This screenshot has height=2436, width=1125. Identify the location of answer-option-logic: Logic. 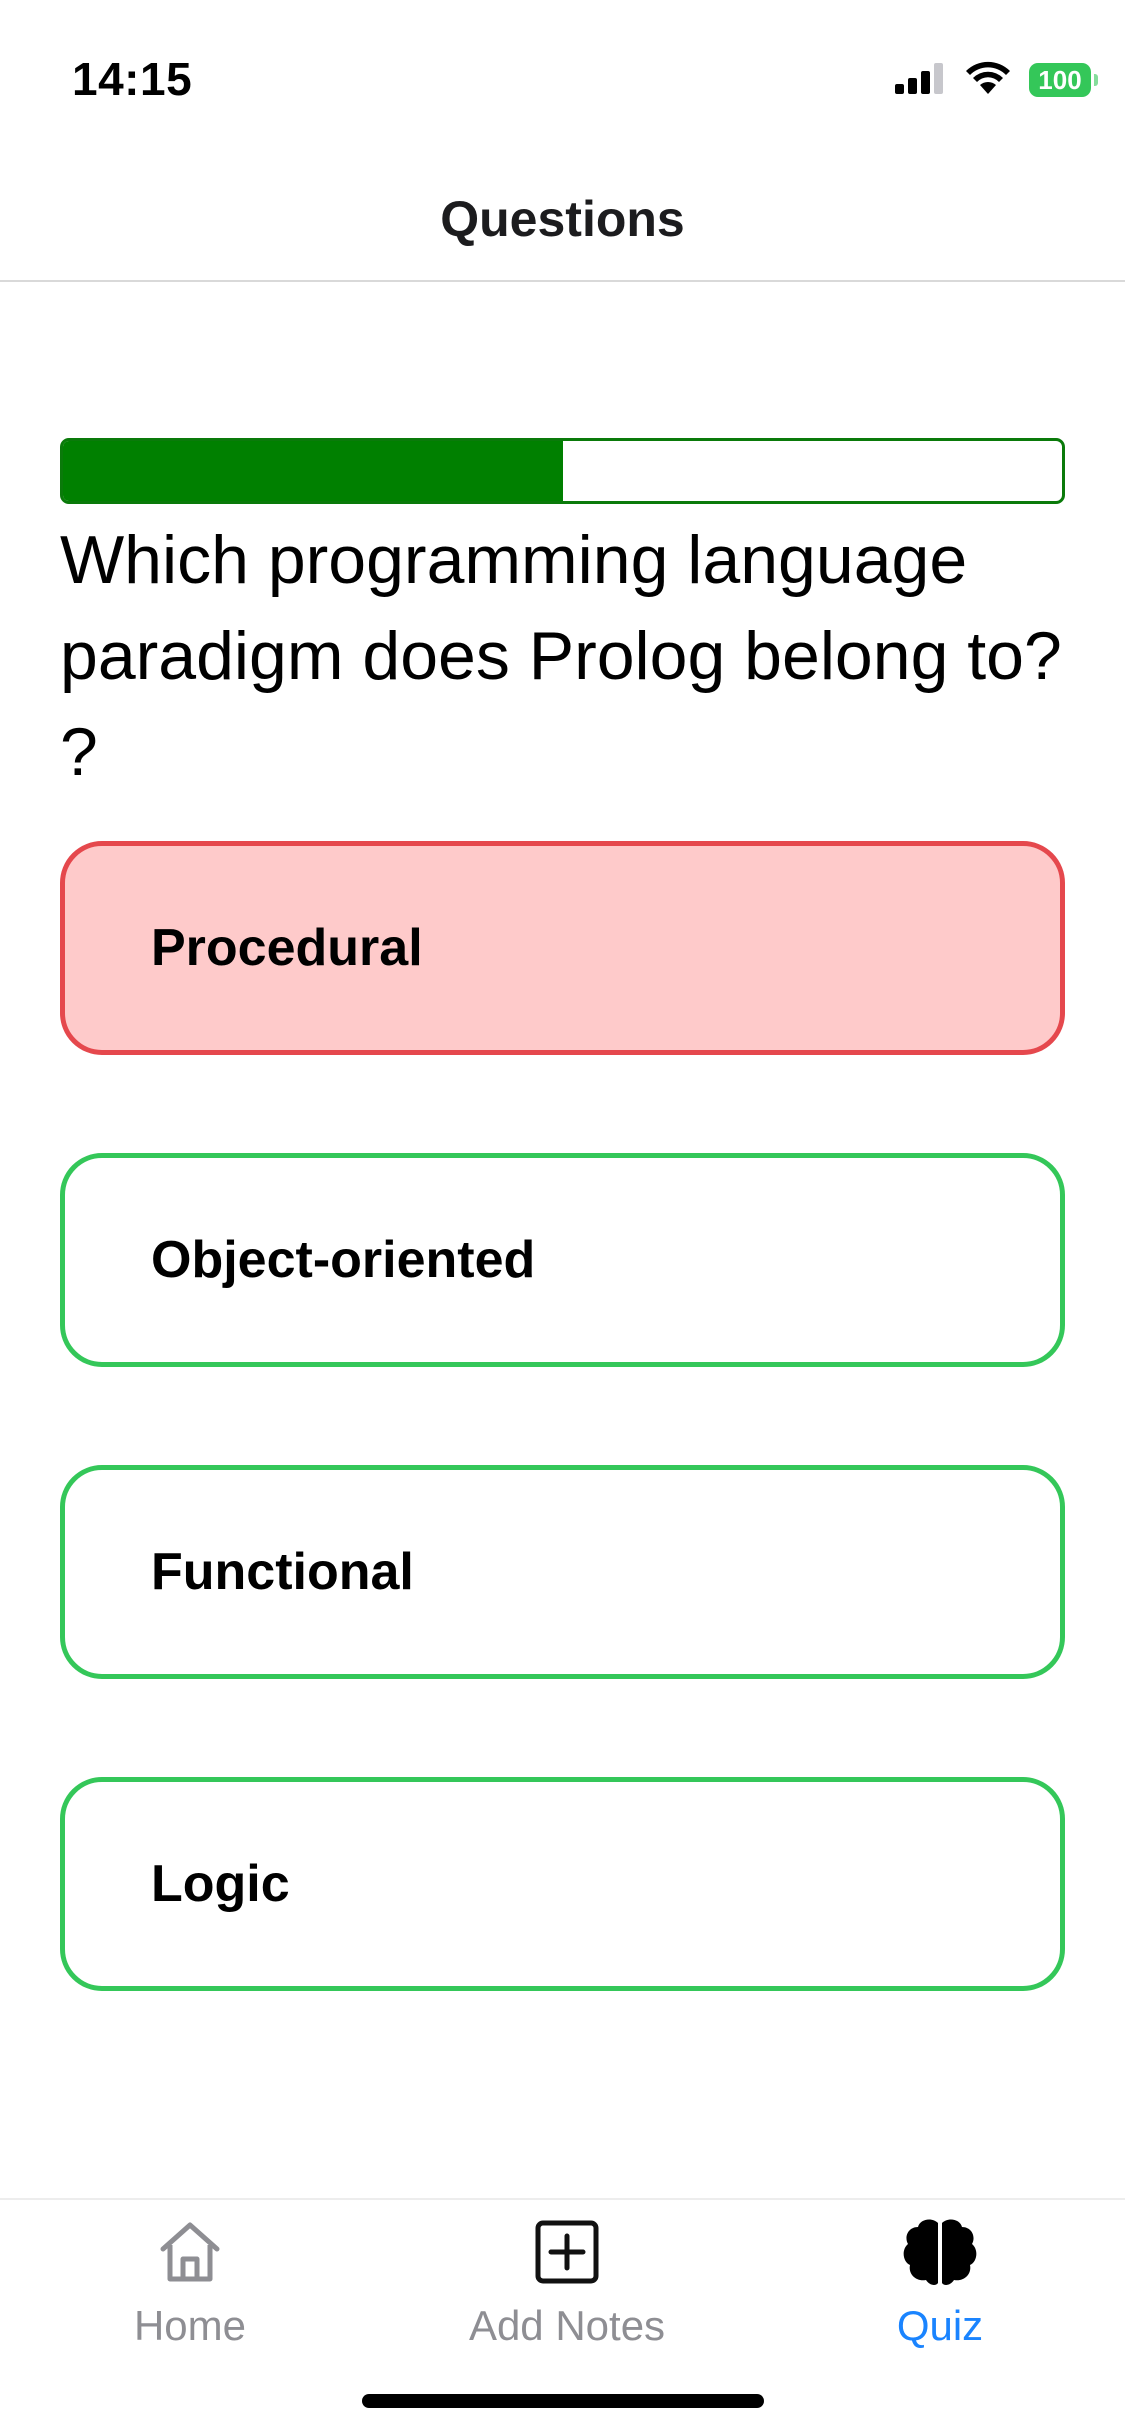
(562, 1884).